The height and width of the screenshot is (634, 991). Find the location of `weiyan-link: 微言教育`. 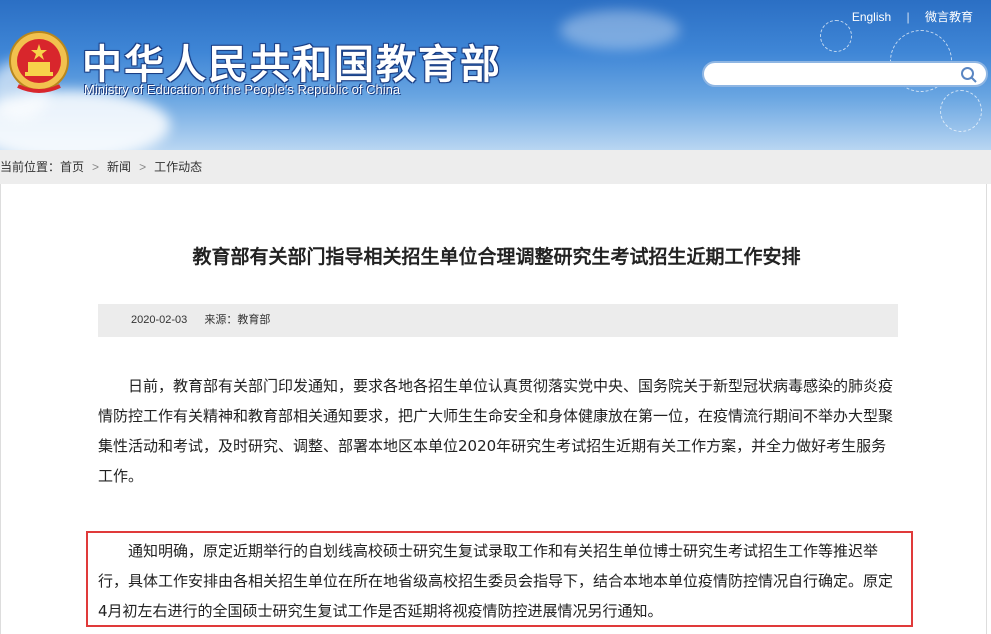

weiyan-link: 微言教育 is located at coordinates (949, 17).